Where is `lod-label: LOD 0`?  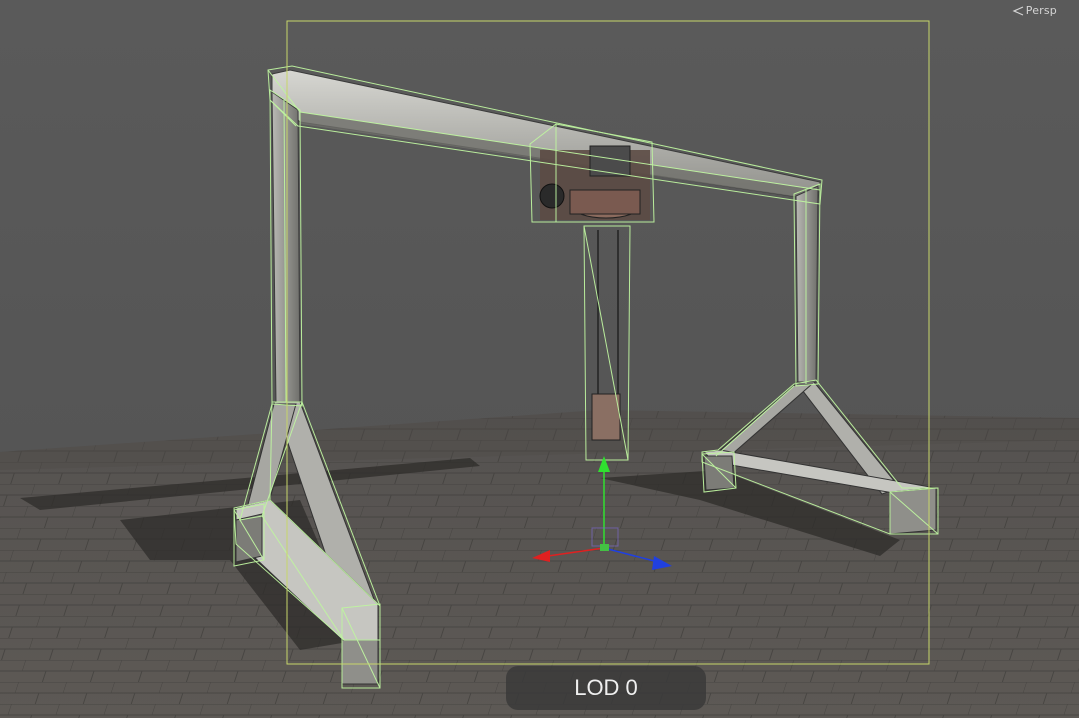 lod-label: LOD 0 is located at coordinates (606, 687).